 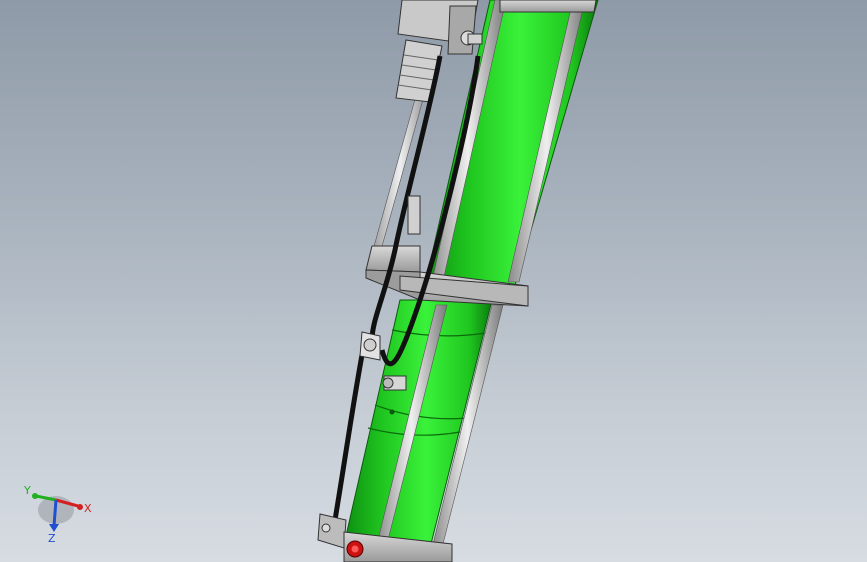 I want to click on top-mounting-bracket, so click(x=548, y=6).